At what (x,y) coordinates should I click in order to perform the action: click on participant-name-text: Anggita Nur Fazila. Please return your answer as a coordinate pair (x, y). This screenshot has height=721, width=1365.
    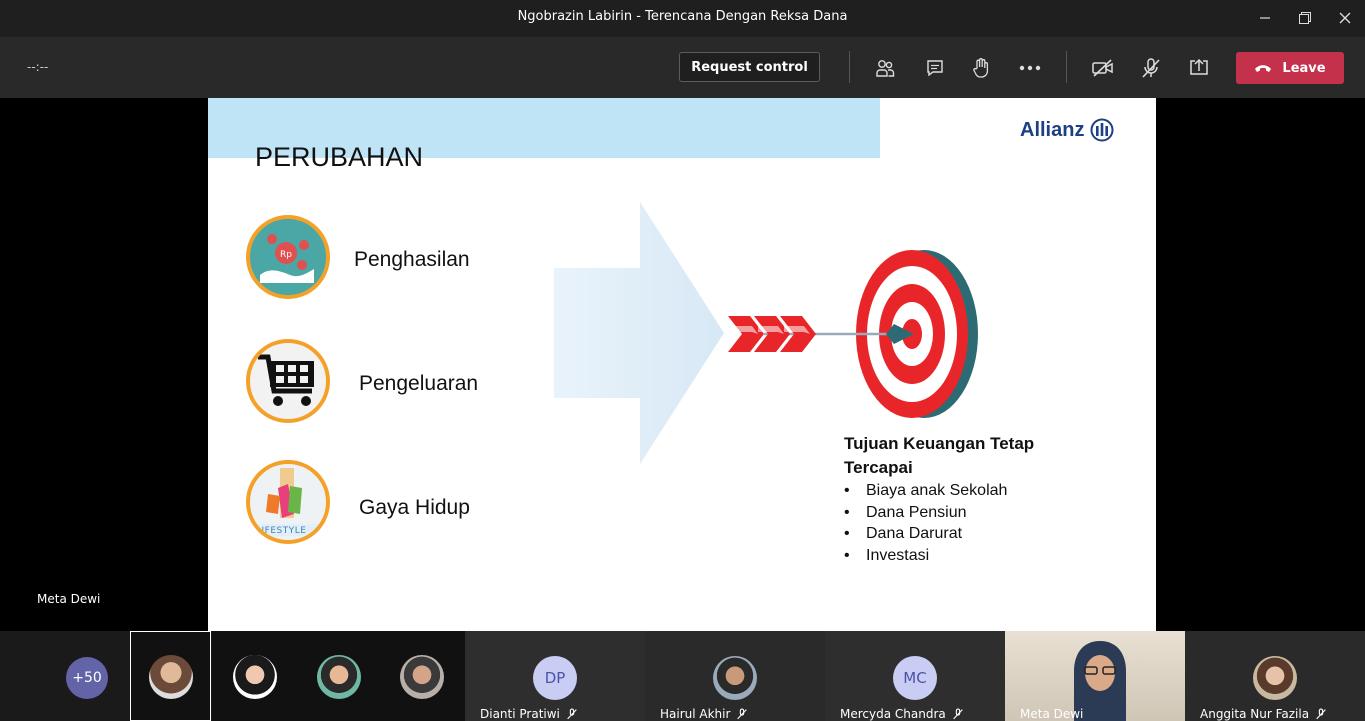
    Looking at the image, I should click on (1255, 714).